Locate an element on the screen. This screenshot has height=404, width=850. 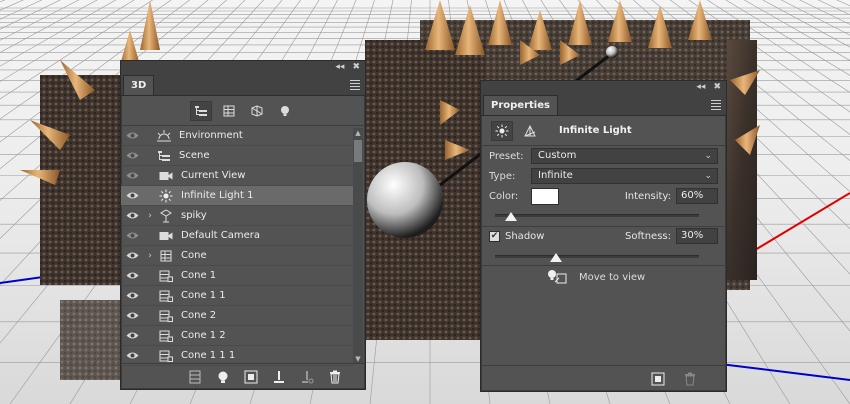
layer-row: Scene is located at coordinates (237, 156).